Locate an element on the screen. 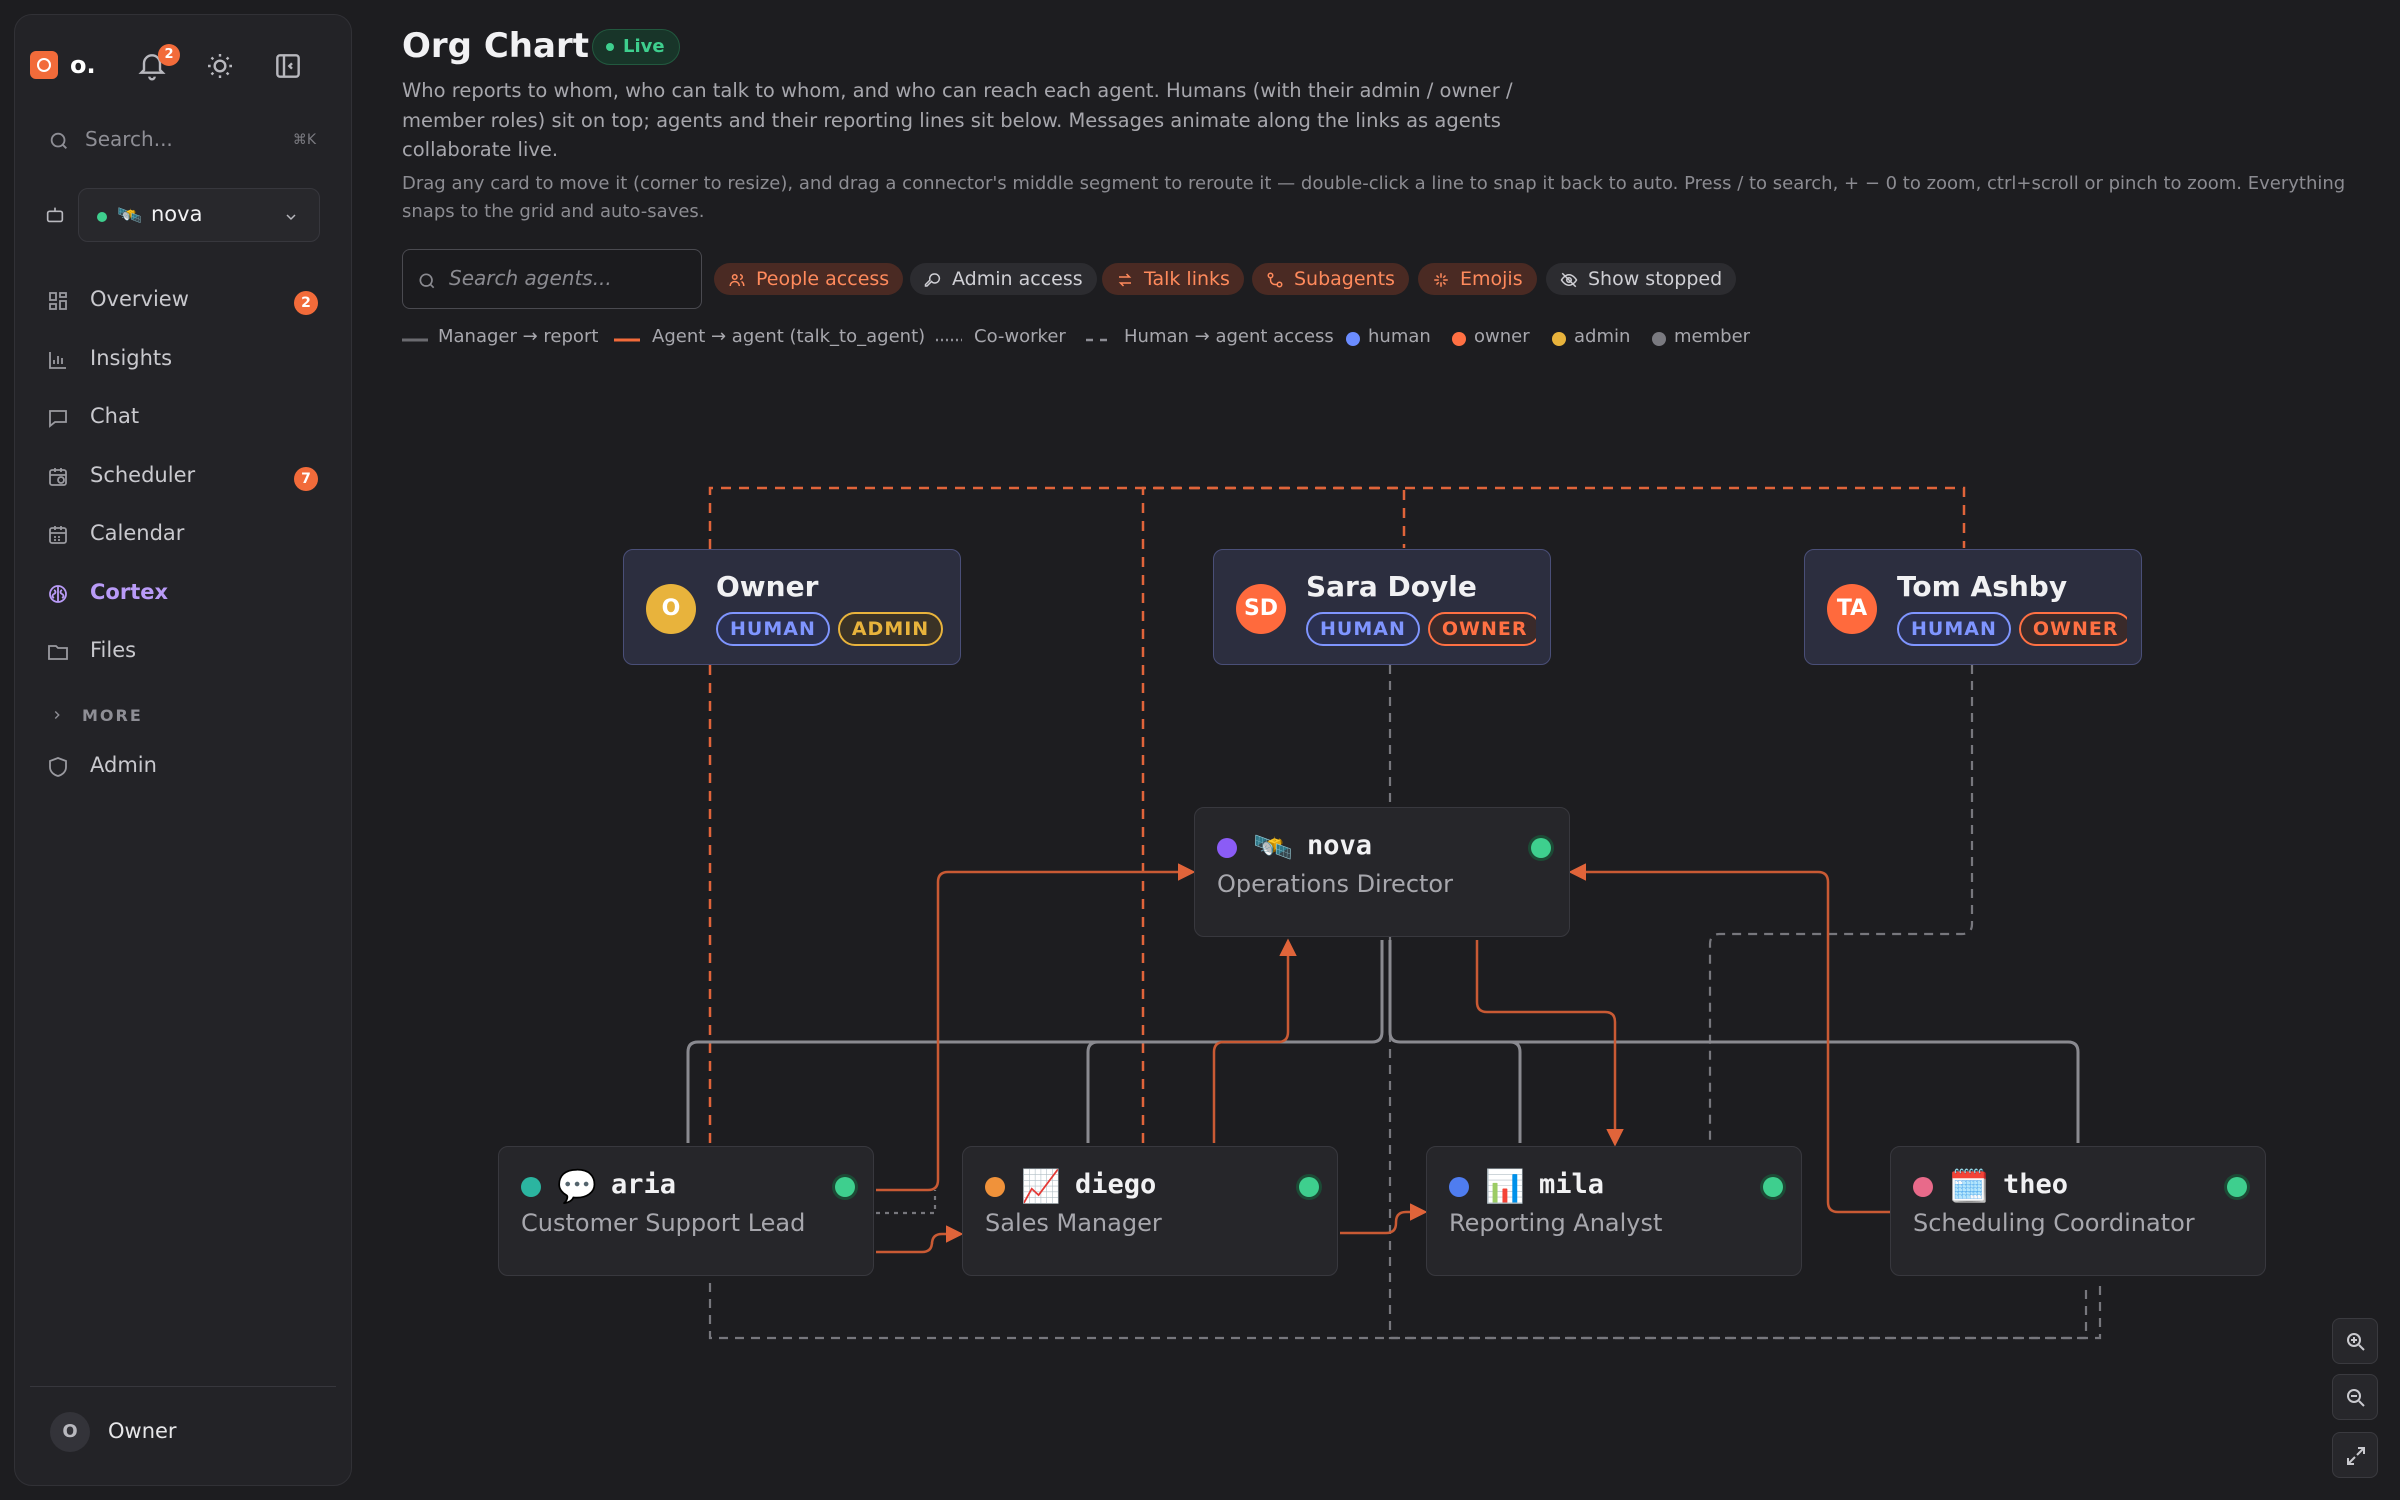 This screenshot has height=1500, width=2400. sparkle-icon is located at coordinates (1441, 280).